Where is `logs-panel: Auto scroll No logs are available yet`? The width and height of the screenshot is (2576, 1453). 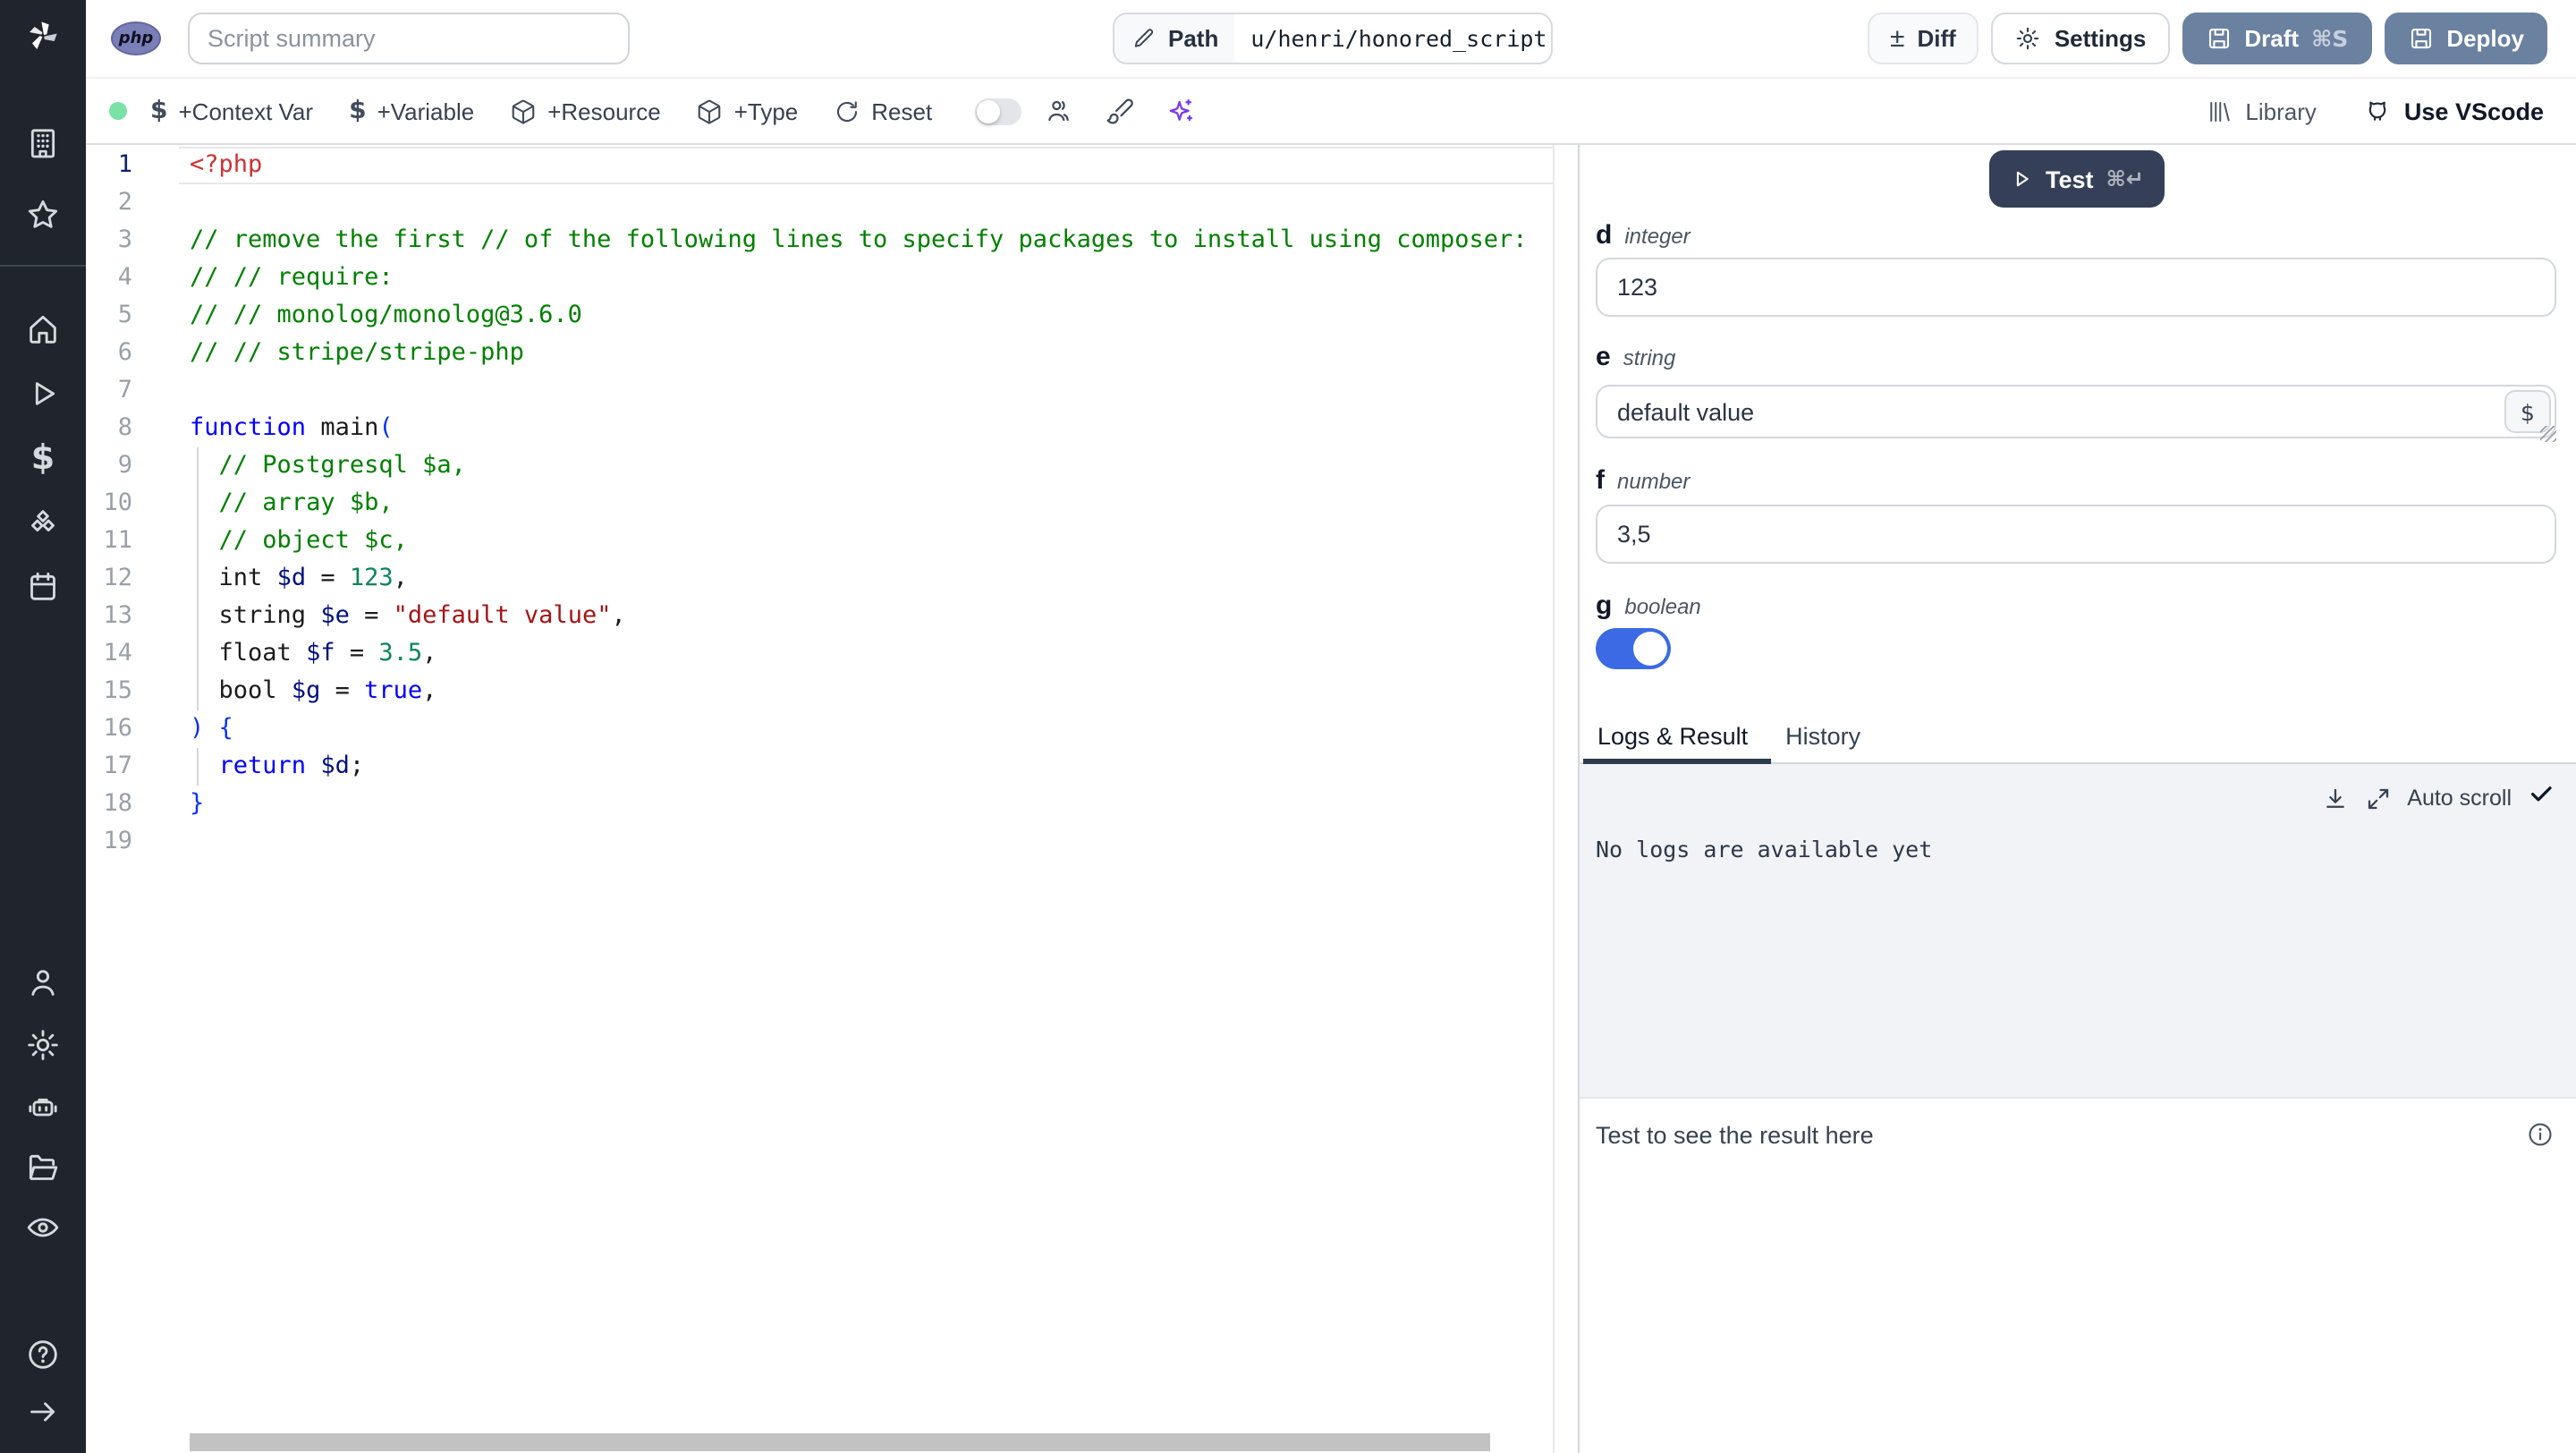 logs-panel: Auto scroll No logs are available yet is located at coordinates (2078, 930).